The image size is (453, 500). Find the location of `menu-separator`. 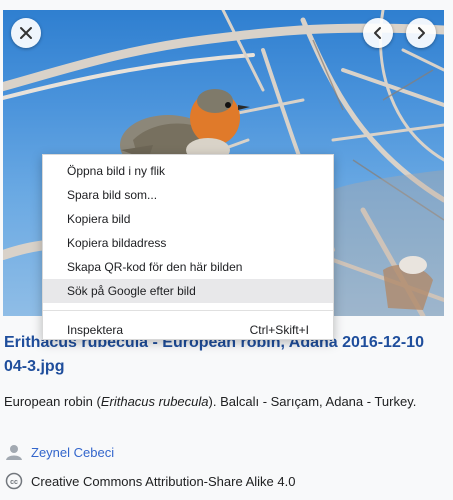

menu-separator is located at coordinates (188, 310).